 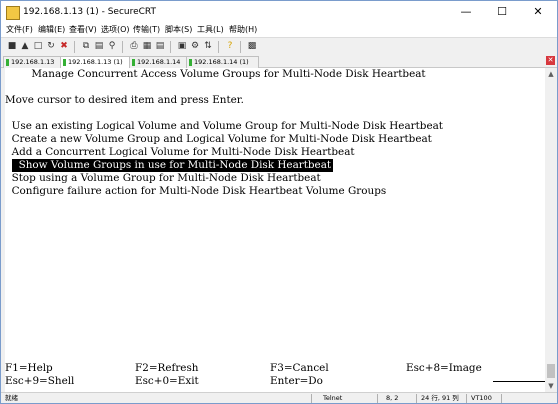 I want to click on fkey-exit: Esc+0=Exit, so click(x=167, y=381).